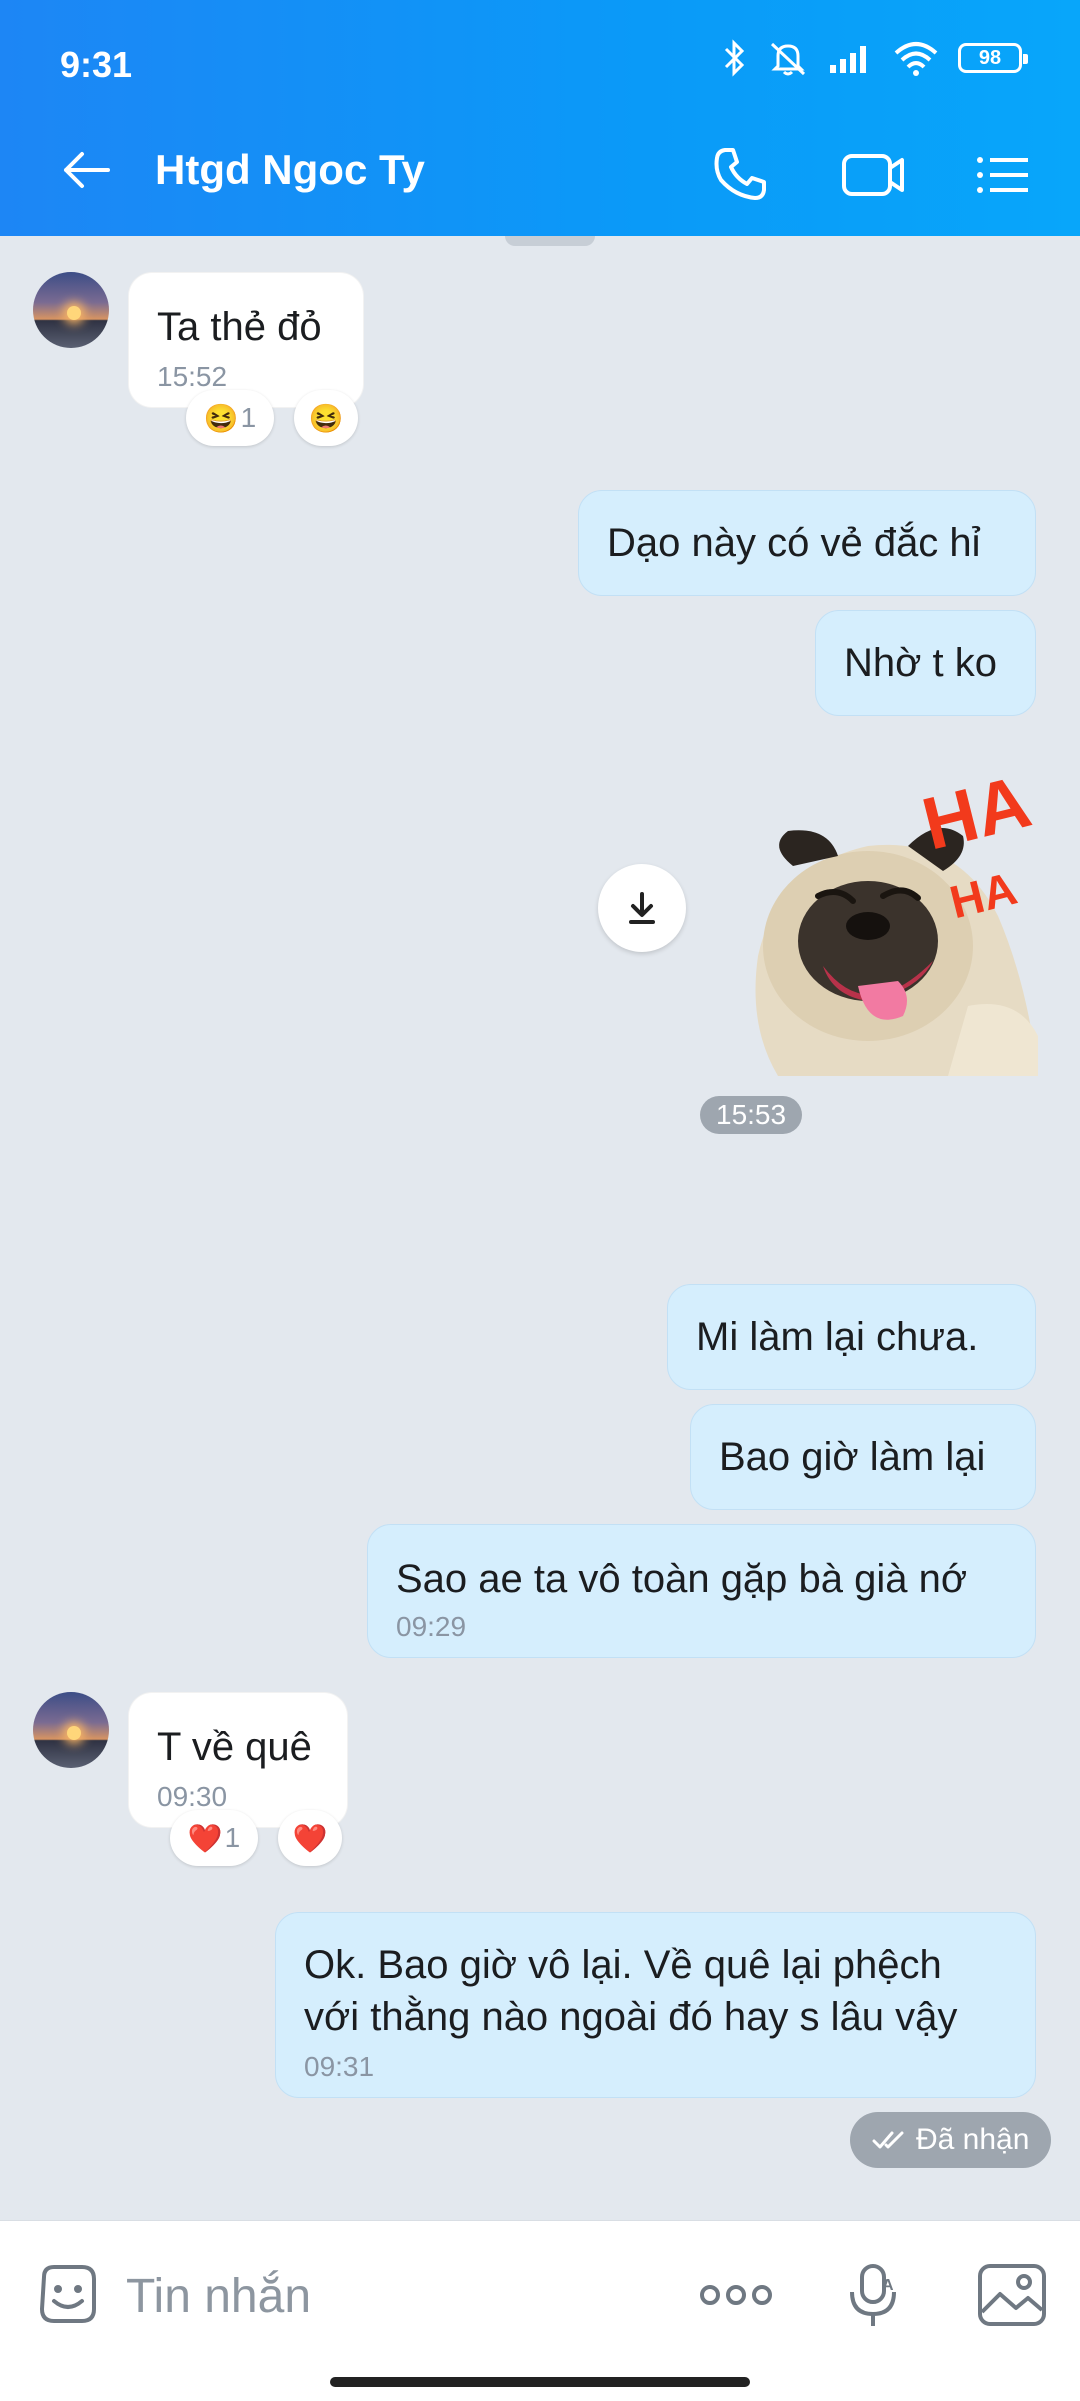  I want to click on message-time: 09:30, so click(192, 1796).